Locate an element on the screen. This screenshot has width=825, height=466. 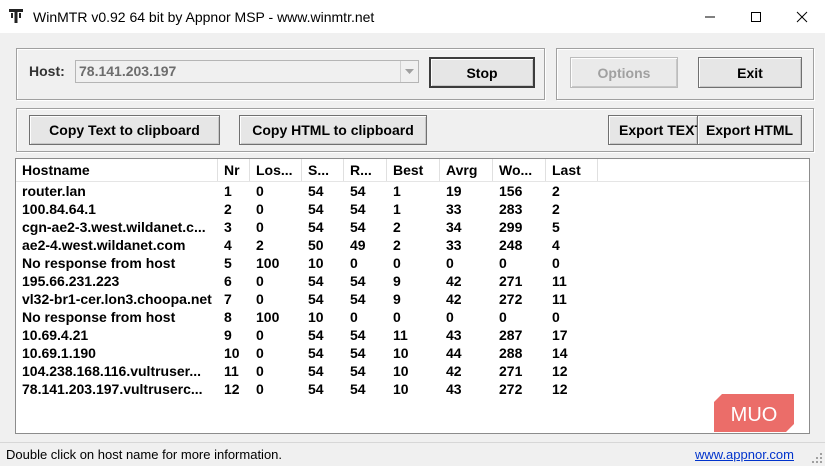
options-button: Options is located at coordinates (624, 72).